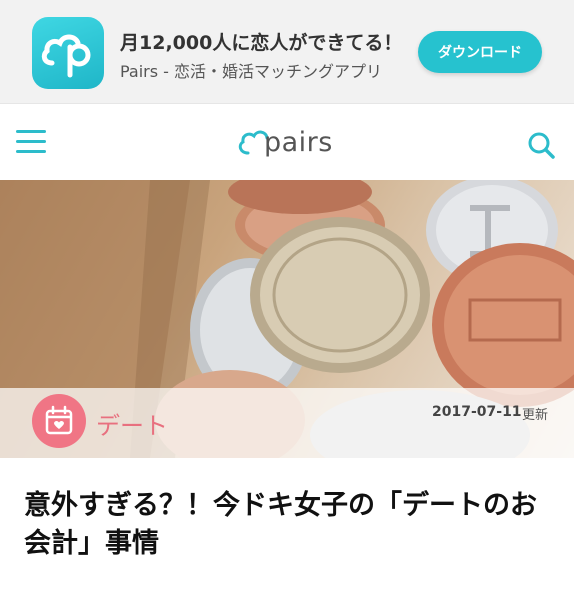 This screenshot has height=600, width=574. Describe the element at coordinates (251, 71) in the screenshot. I see `banner-app-name: Pairs - 恋活・婚活マッチングアプリ` at that location.